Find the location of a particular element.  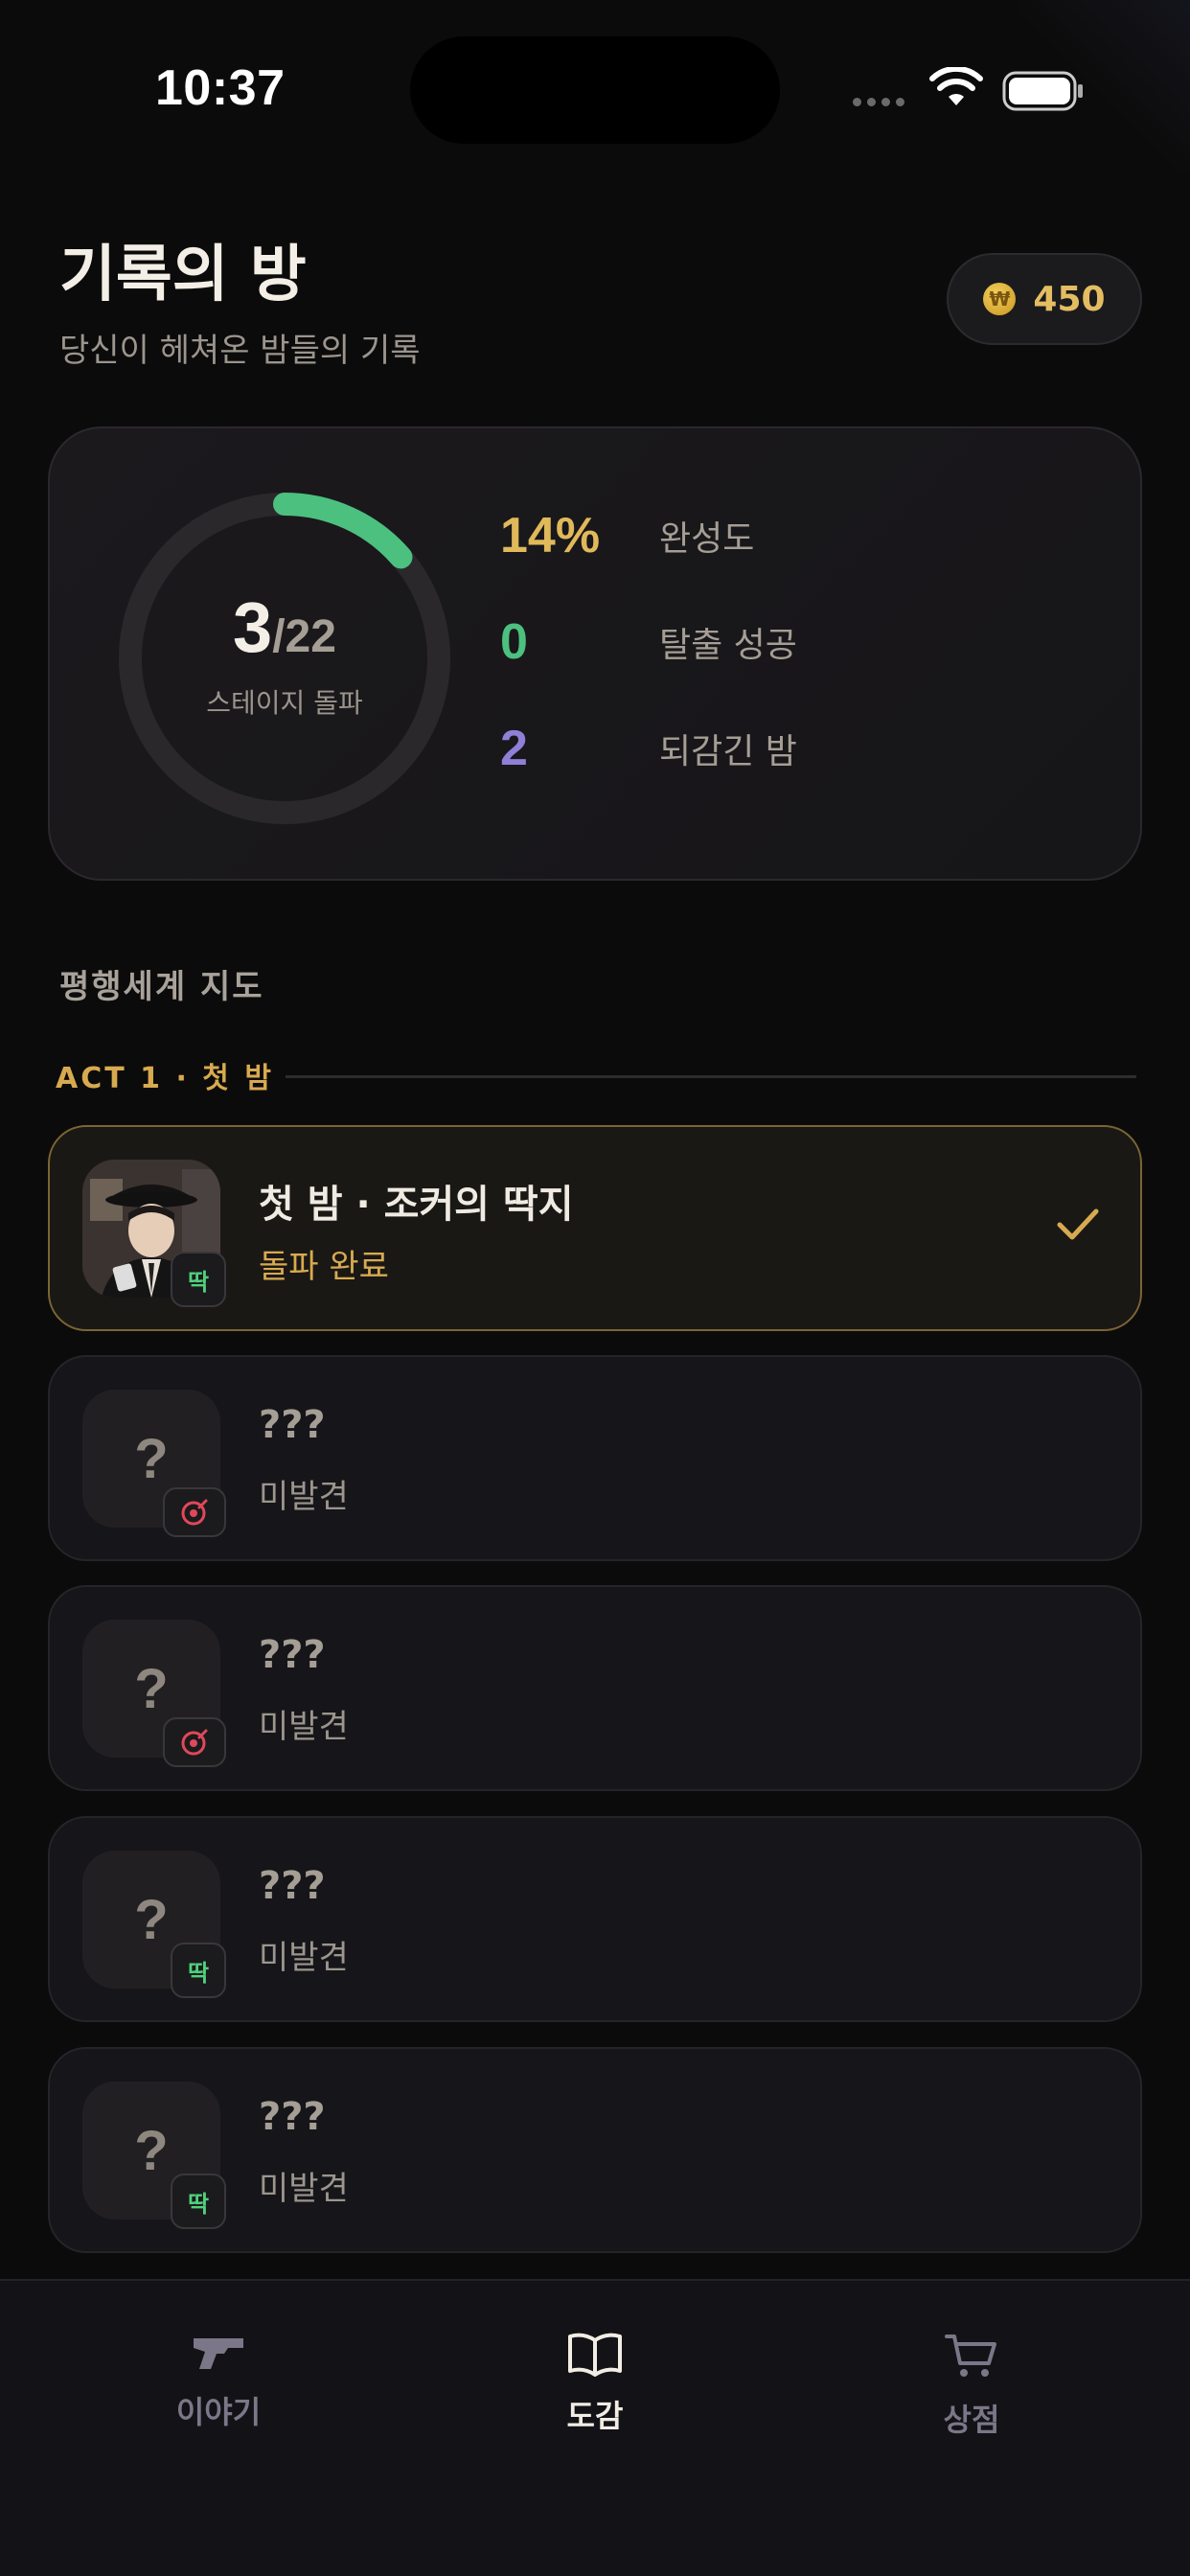

cellular-signal-icon is located at coordinates (879, 102).